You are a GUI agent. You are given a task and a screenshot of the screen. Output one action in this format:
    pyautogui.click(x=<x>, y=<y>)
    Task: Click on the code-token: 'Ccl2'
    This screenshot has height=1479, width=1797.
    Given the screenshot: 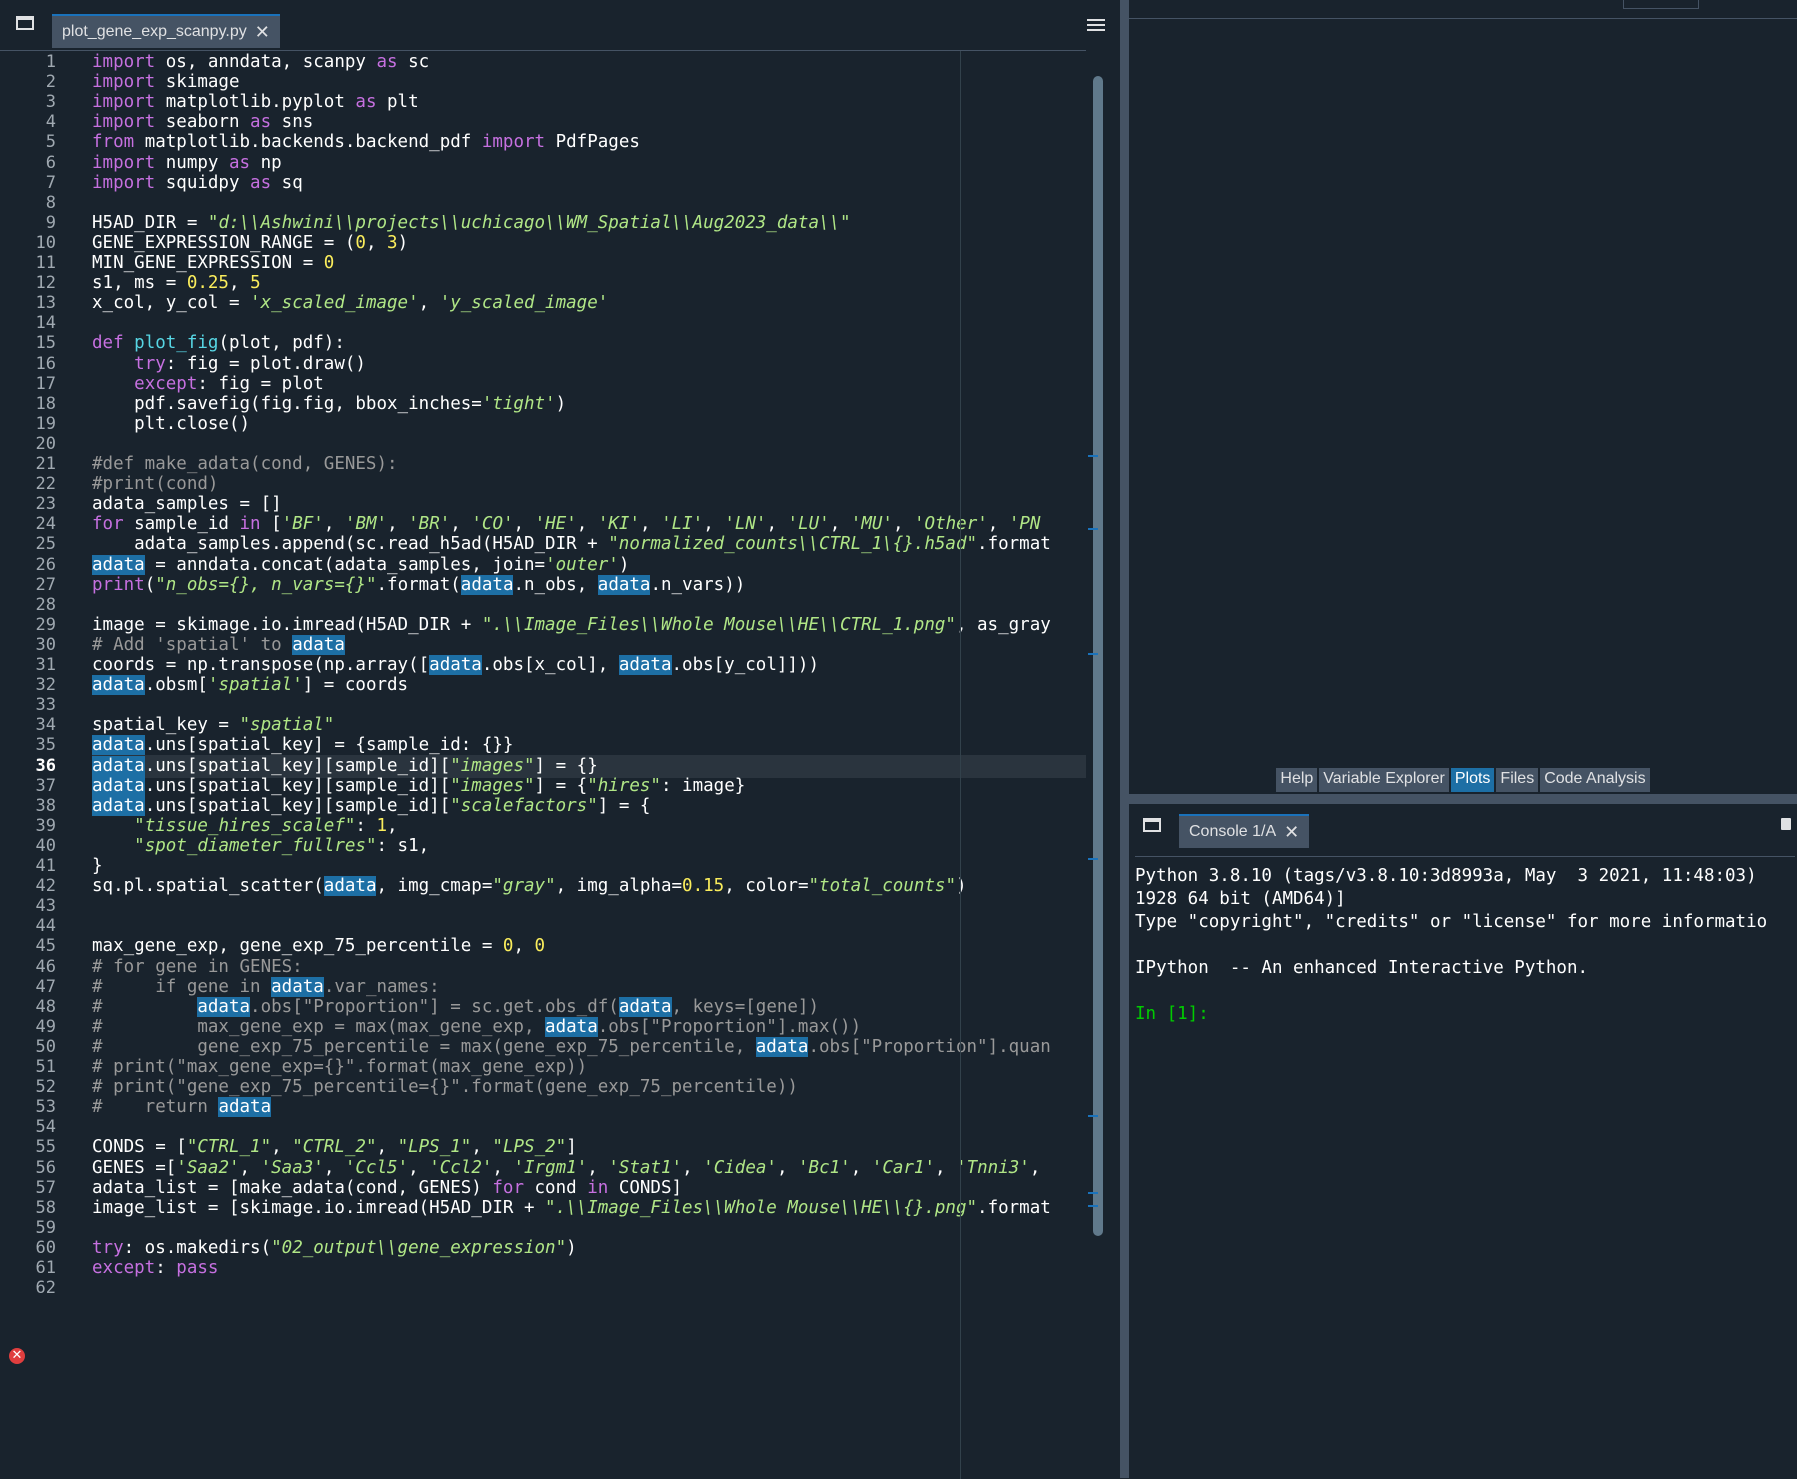 What is the action you would take?
    pyautogui.click(x=461, y=1167)
    